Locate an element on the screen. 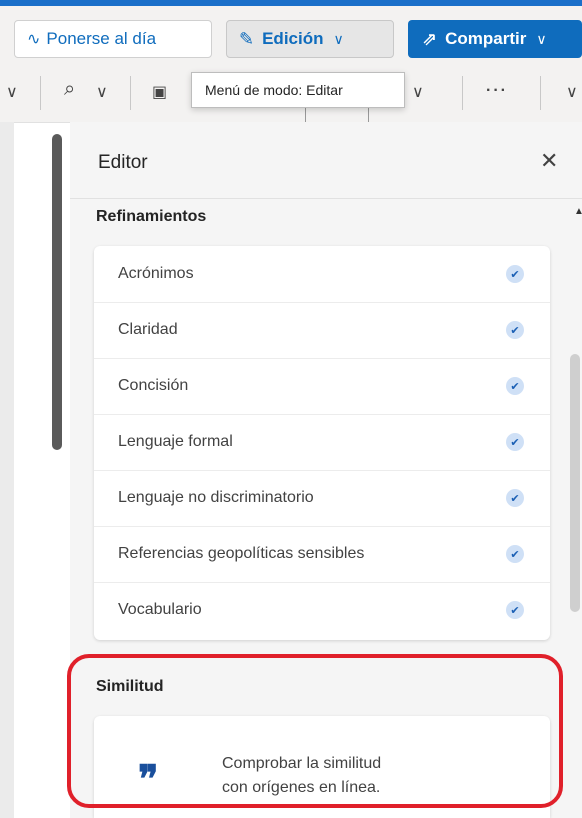  refinement-item: Claridad ✔ is located at coordinates (322, 330).